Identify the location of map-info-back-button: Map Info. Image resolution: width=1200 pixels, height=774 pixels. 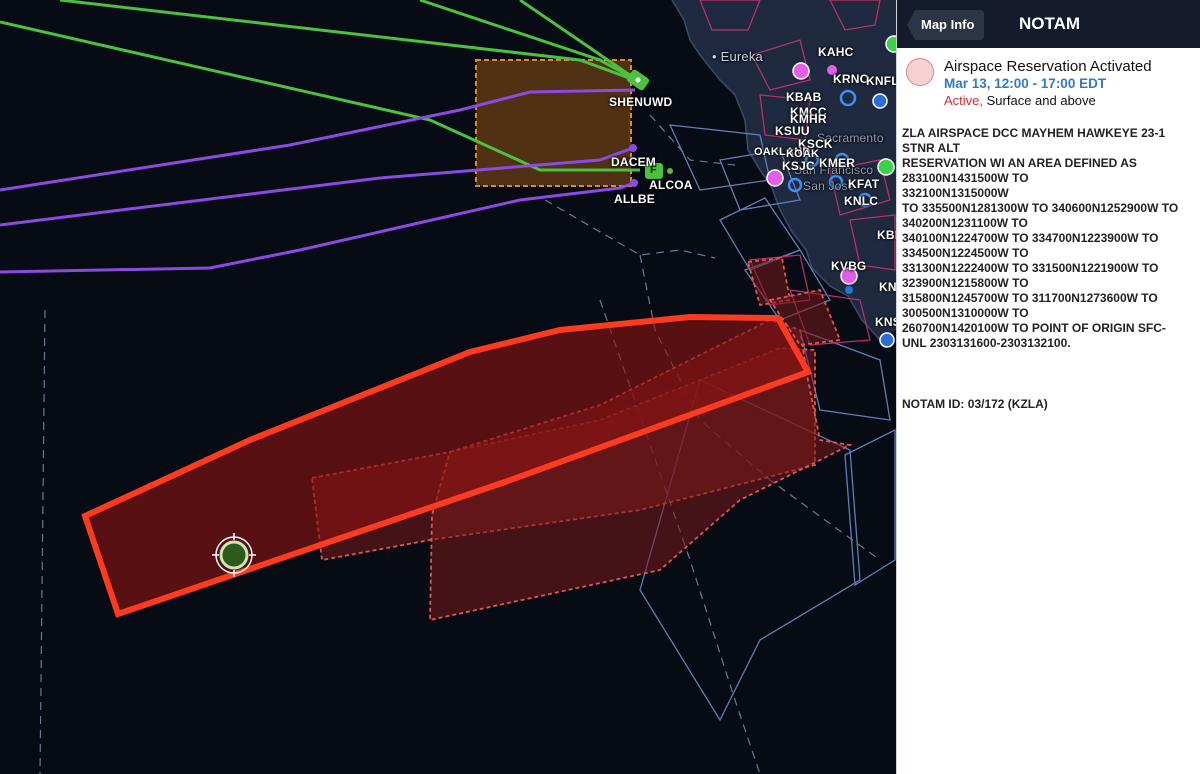
(946, 25).